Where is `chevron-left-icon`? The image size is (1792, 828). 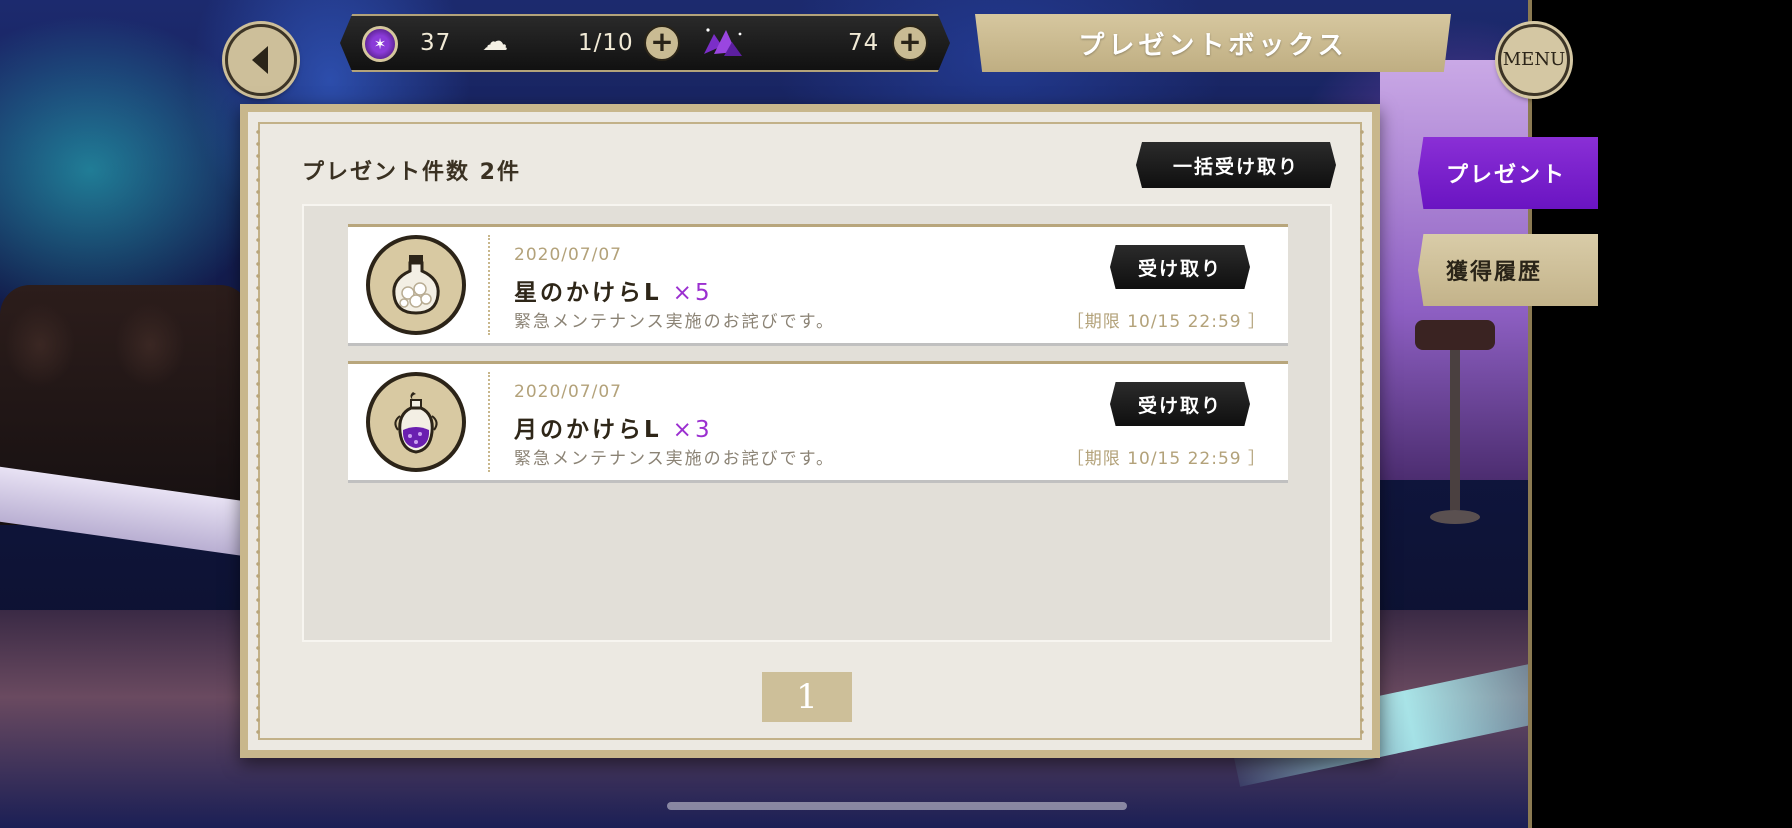
chevron-left-icon is located at coordinates (260, 60).